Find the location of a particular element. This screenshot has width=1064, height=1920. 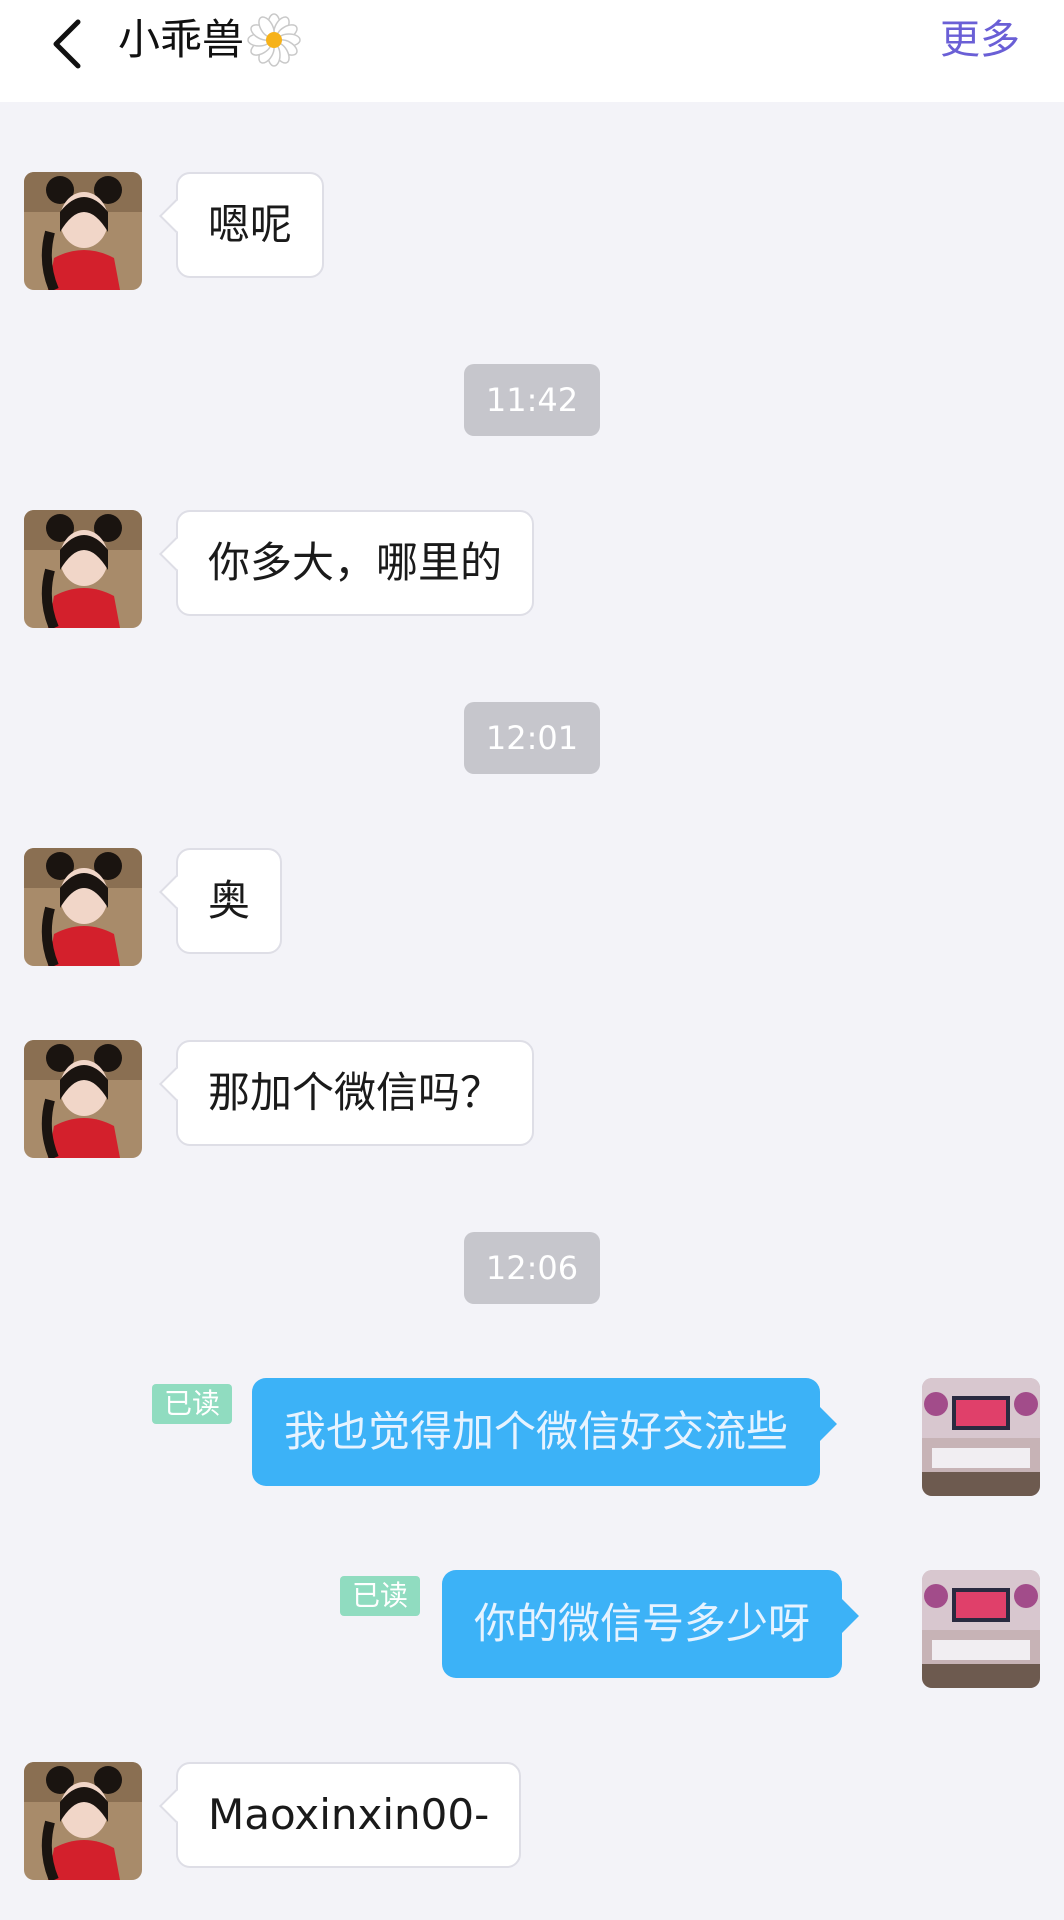

timestamp-badge: 12:06 is located at coordinates (532, 1268).